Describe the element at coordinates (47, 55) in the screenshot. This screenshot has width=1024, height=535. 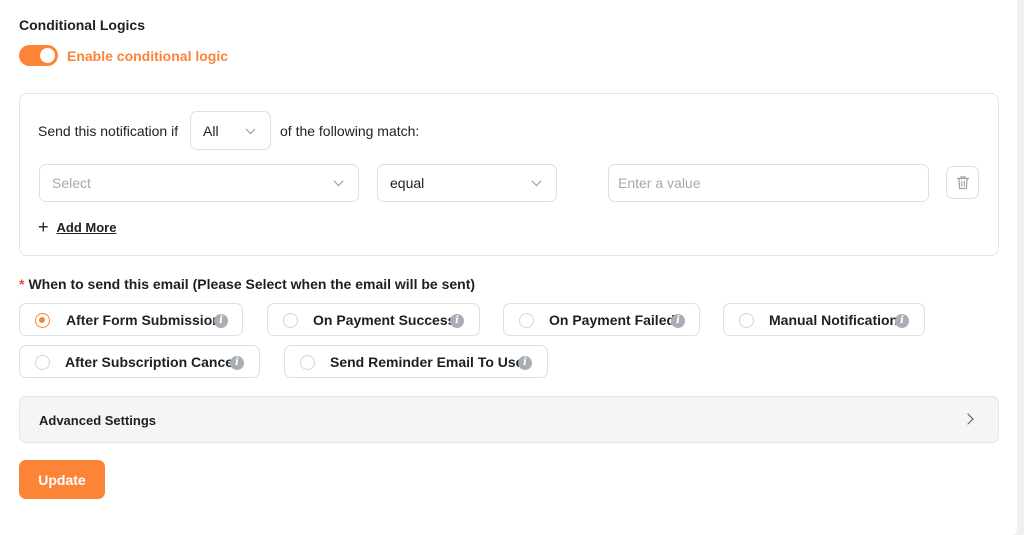
I see `toggle-knob` at that location.